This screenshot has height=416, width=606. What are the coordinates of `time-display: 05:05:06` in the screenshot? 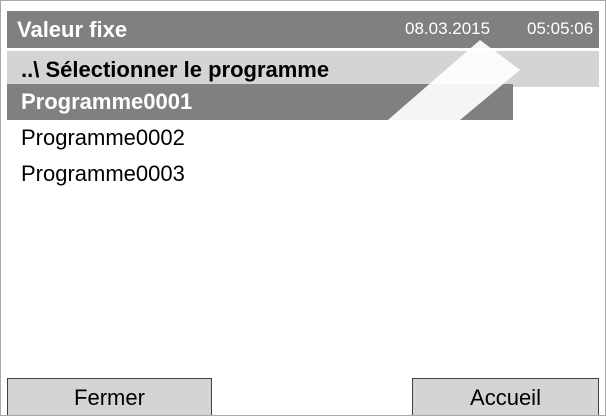 It's located at (560, 28).